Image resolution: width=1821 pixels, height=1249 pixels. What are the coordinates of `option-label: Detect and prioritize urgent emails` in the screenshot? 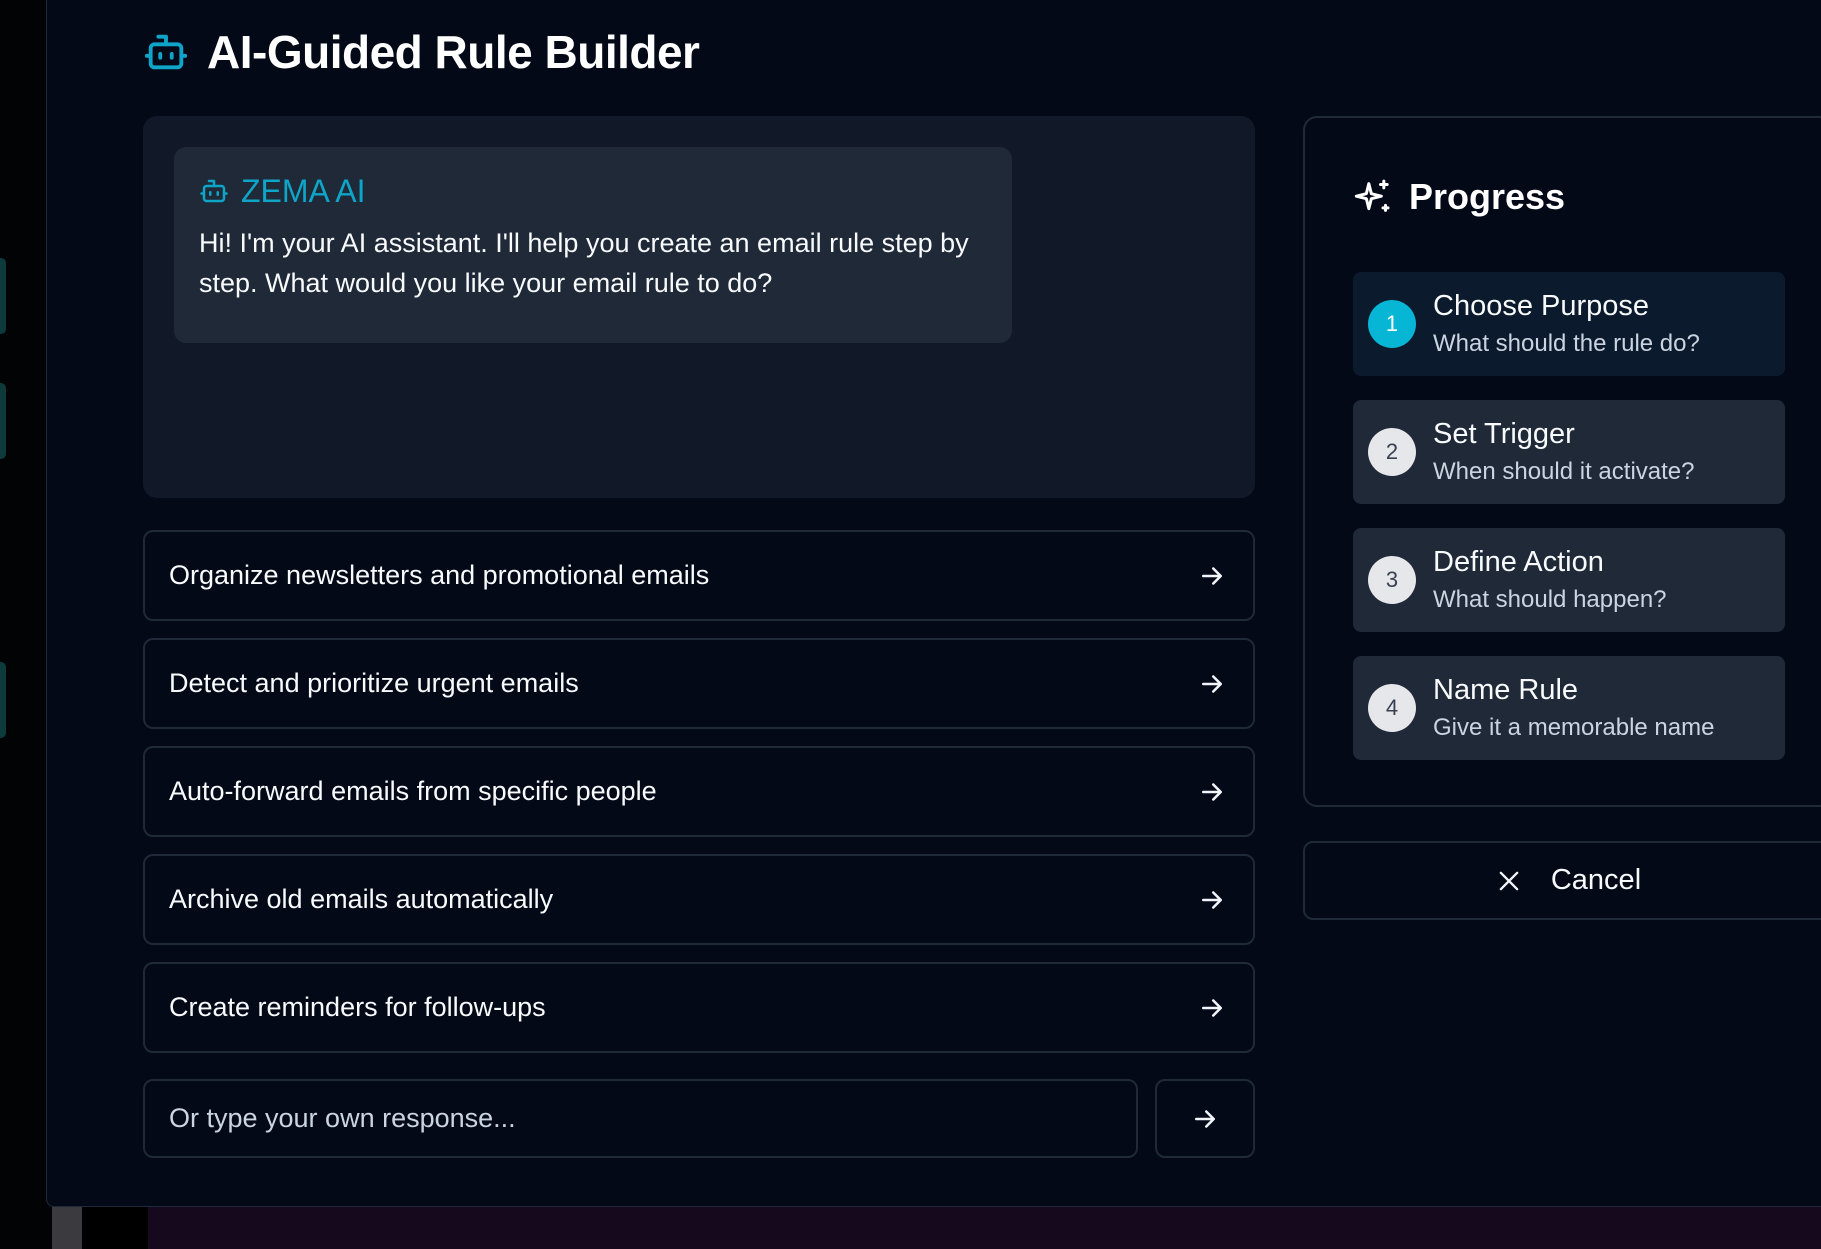 It's located at (374, 683).